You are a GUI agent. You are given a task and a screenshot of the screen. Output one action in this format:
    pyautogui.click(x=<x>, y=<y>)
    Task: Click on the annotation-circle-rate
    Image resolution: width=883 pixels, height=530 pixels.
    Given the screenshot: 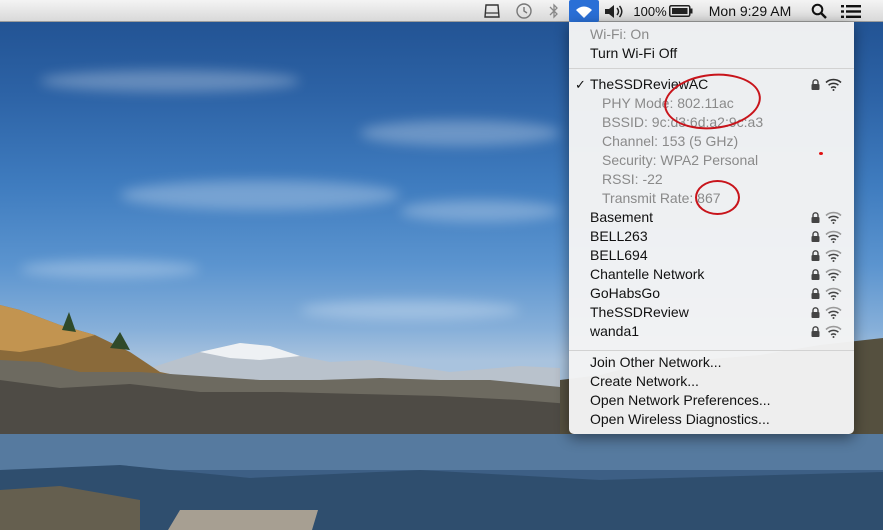 What is the action you would take?
    pyautogui.click(x=717, y=197)
    